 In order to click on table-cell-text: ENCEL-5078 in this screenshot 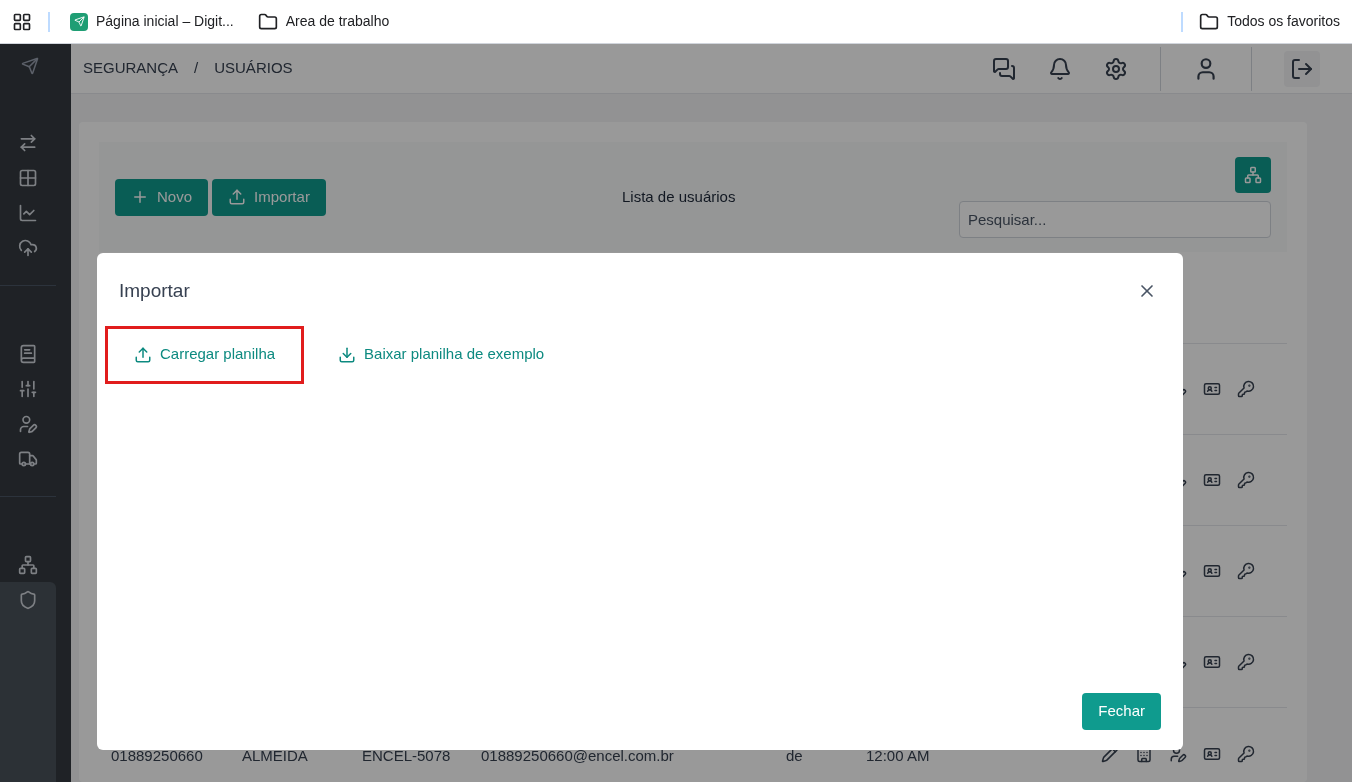, I will do `click(407, 756)`.